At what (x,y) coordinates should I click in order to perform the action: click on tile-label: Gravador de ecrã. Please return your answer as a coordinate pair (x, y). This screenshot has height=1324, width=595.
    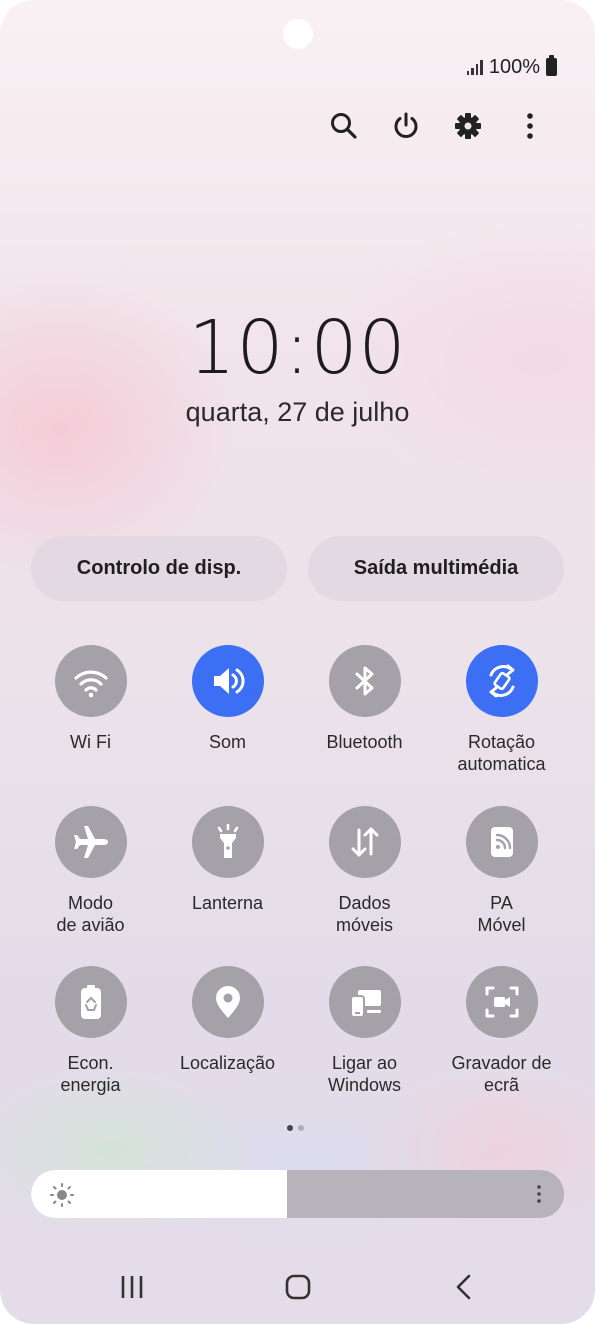
    Looking at the image, I should click on (501, 1074).